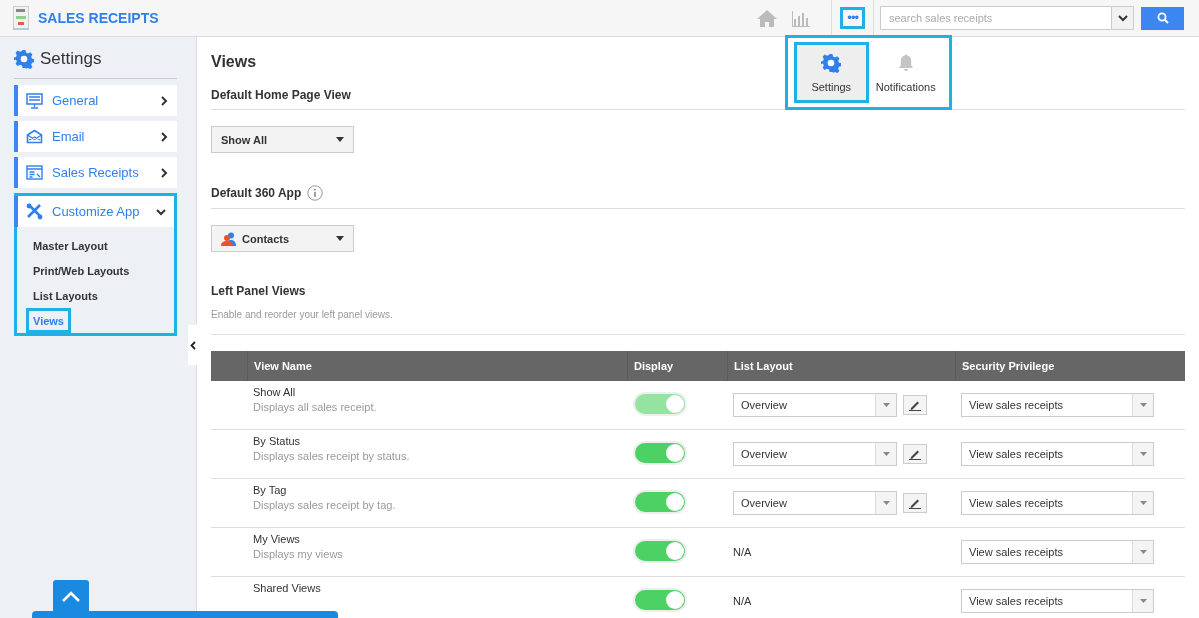  Describe the element at coordinates (287, 588) in the screenshot. I see `view-name: Shared Views` at that location.